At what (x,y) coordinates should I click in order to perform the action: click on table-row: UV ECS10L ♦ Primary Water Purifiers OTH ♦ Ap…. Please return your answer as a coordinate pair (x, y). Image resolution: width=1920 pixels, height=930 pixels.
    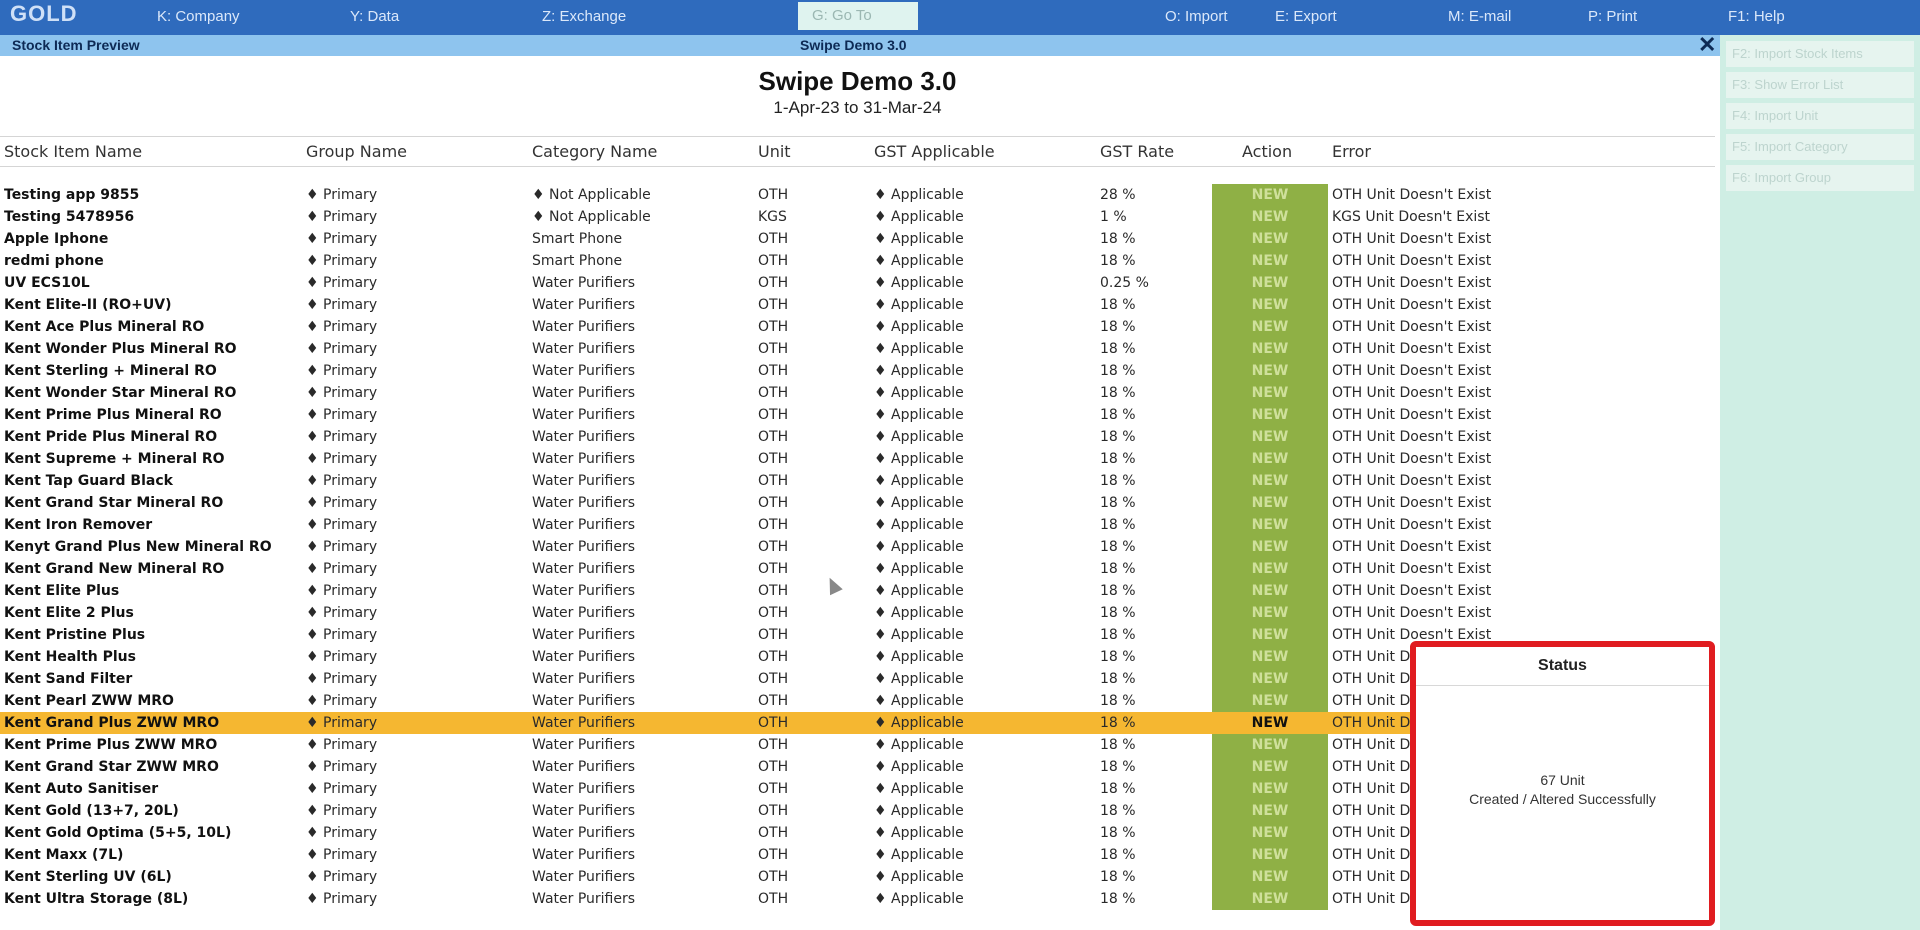
    Looking at the image, I should click on (857, 283).